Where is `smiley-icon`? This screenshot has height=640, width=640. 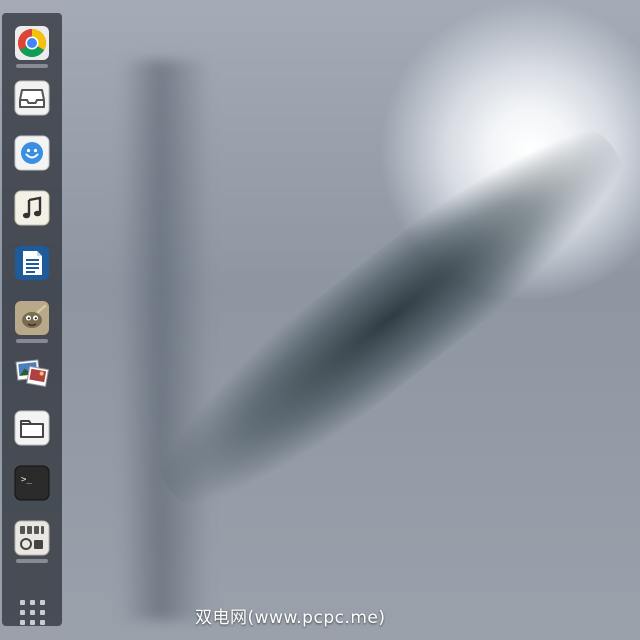 smiley-icon is located at coordinates (32, 153).